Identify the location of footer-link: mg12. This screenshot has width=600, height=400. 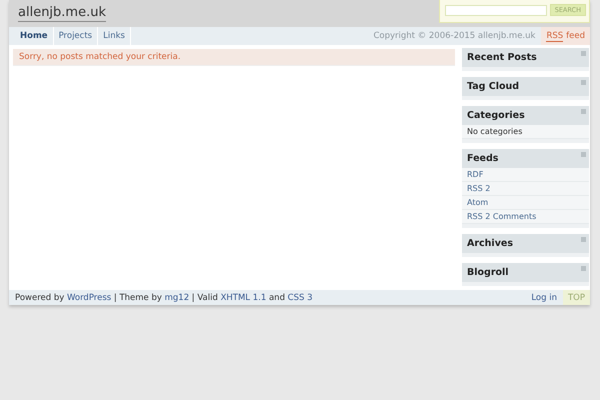
(177, 297).